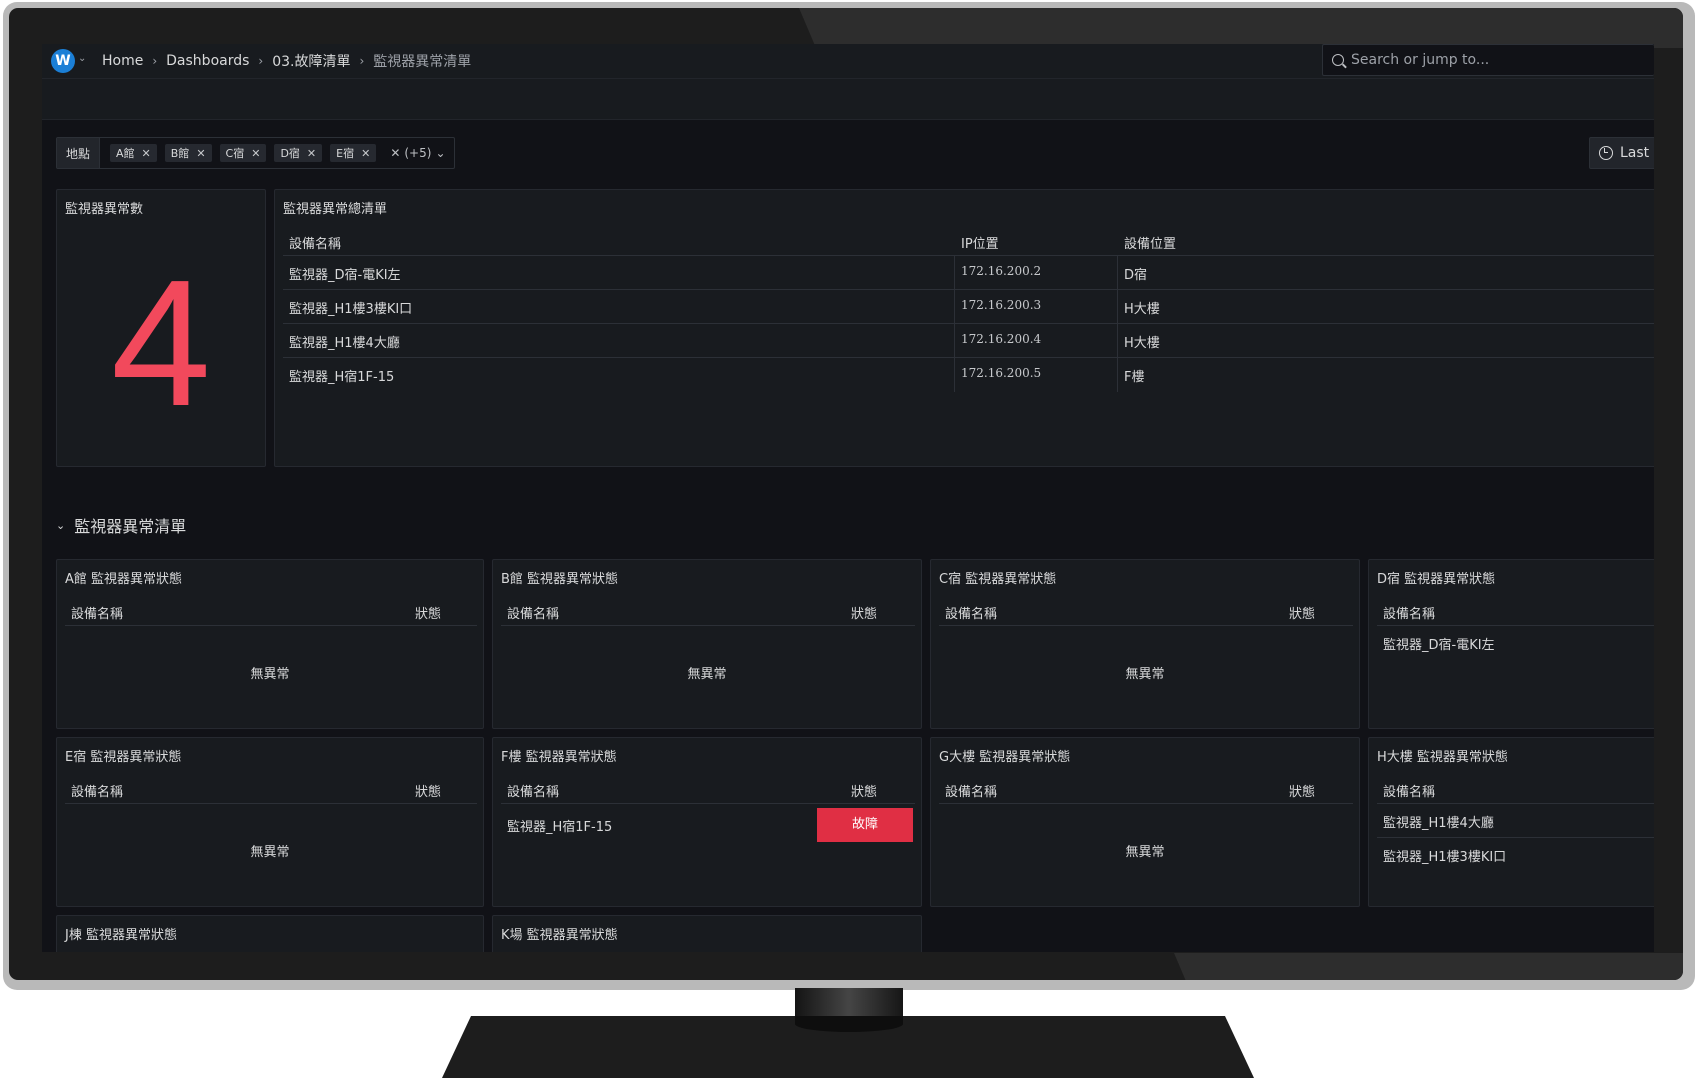 This screenshot has height=1080, width=1697. I want to click on column-header-location: 設備位置, so click(1150, 242).